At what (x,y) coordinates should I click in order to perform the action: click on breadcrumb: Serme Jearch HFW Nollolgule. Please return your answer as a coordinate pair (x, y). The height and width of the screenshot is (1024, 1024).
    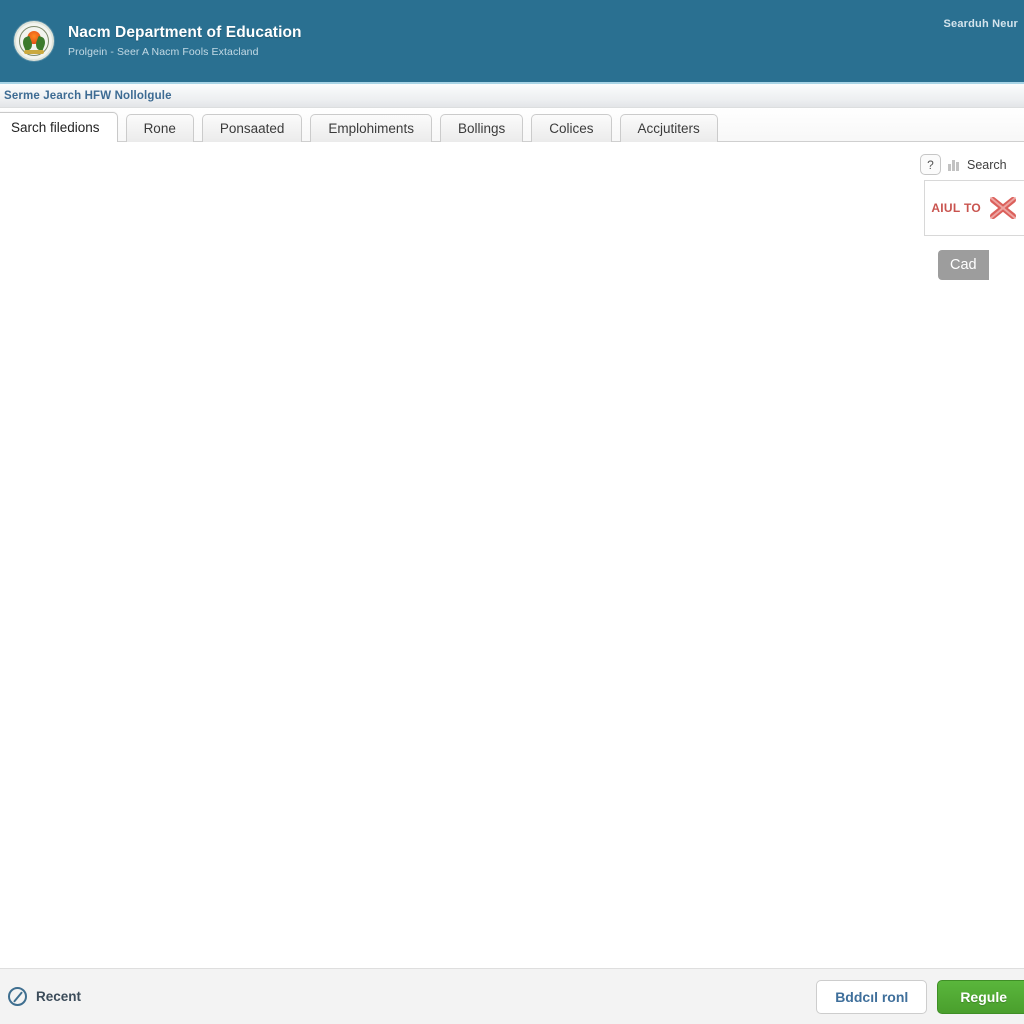
    Looking at the image, I should click on (88, 96).